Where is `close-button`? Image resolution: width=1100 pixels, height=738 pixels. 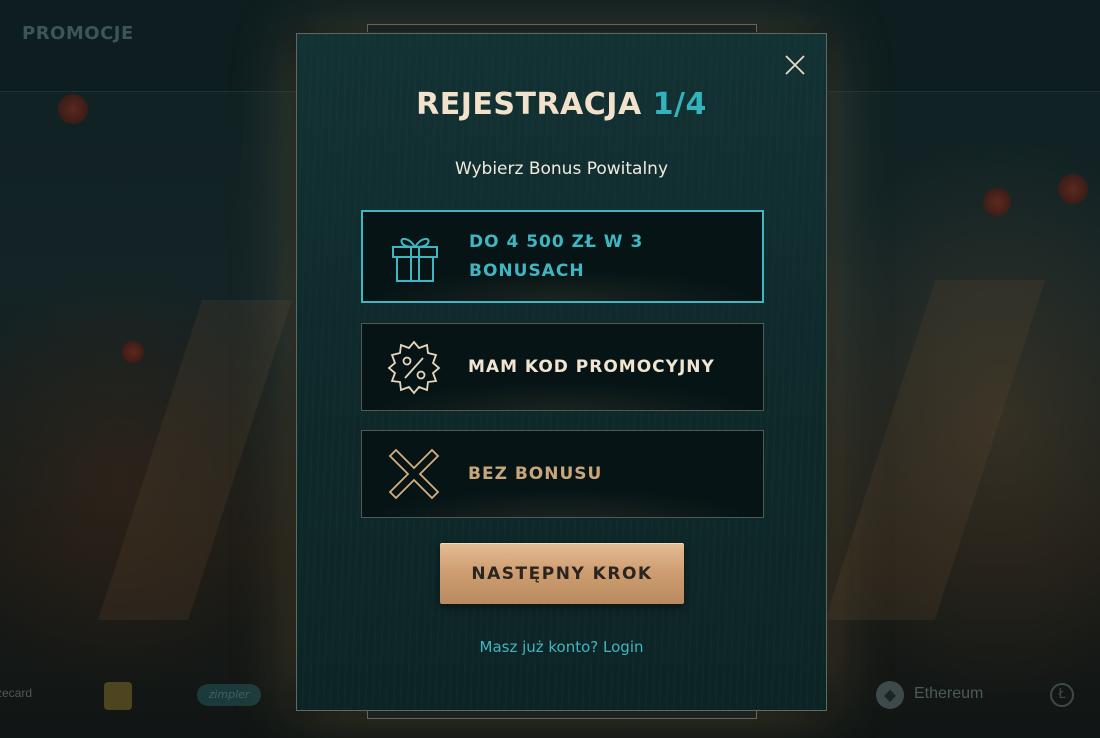
close-button is located at coordinates (795, 65).